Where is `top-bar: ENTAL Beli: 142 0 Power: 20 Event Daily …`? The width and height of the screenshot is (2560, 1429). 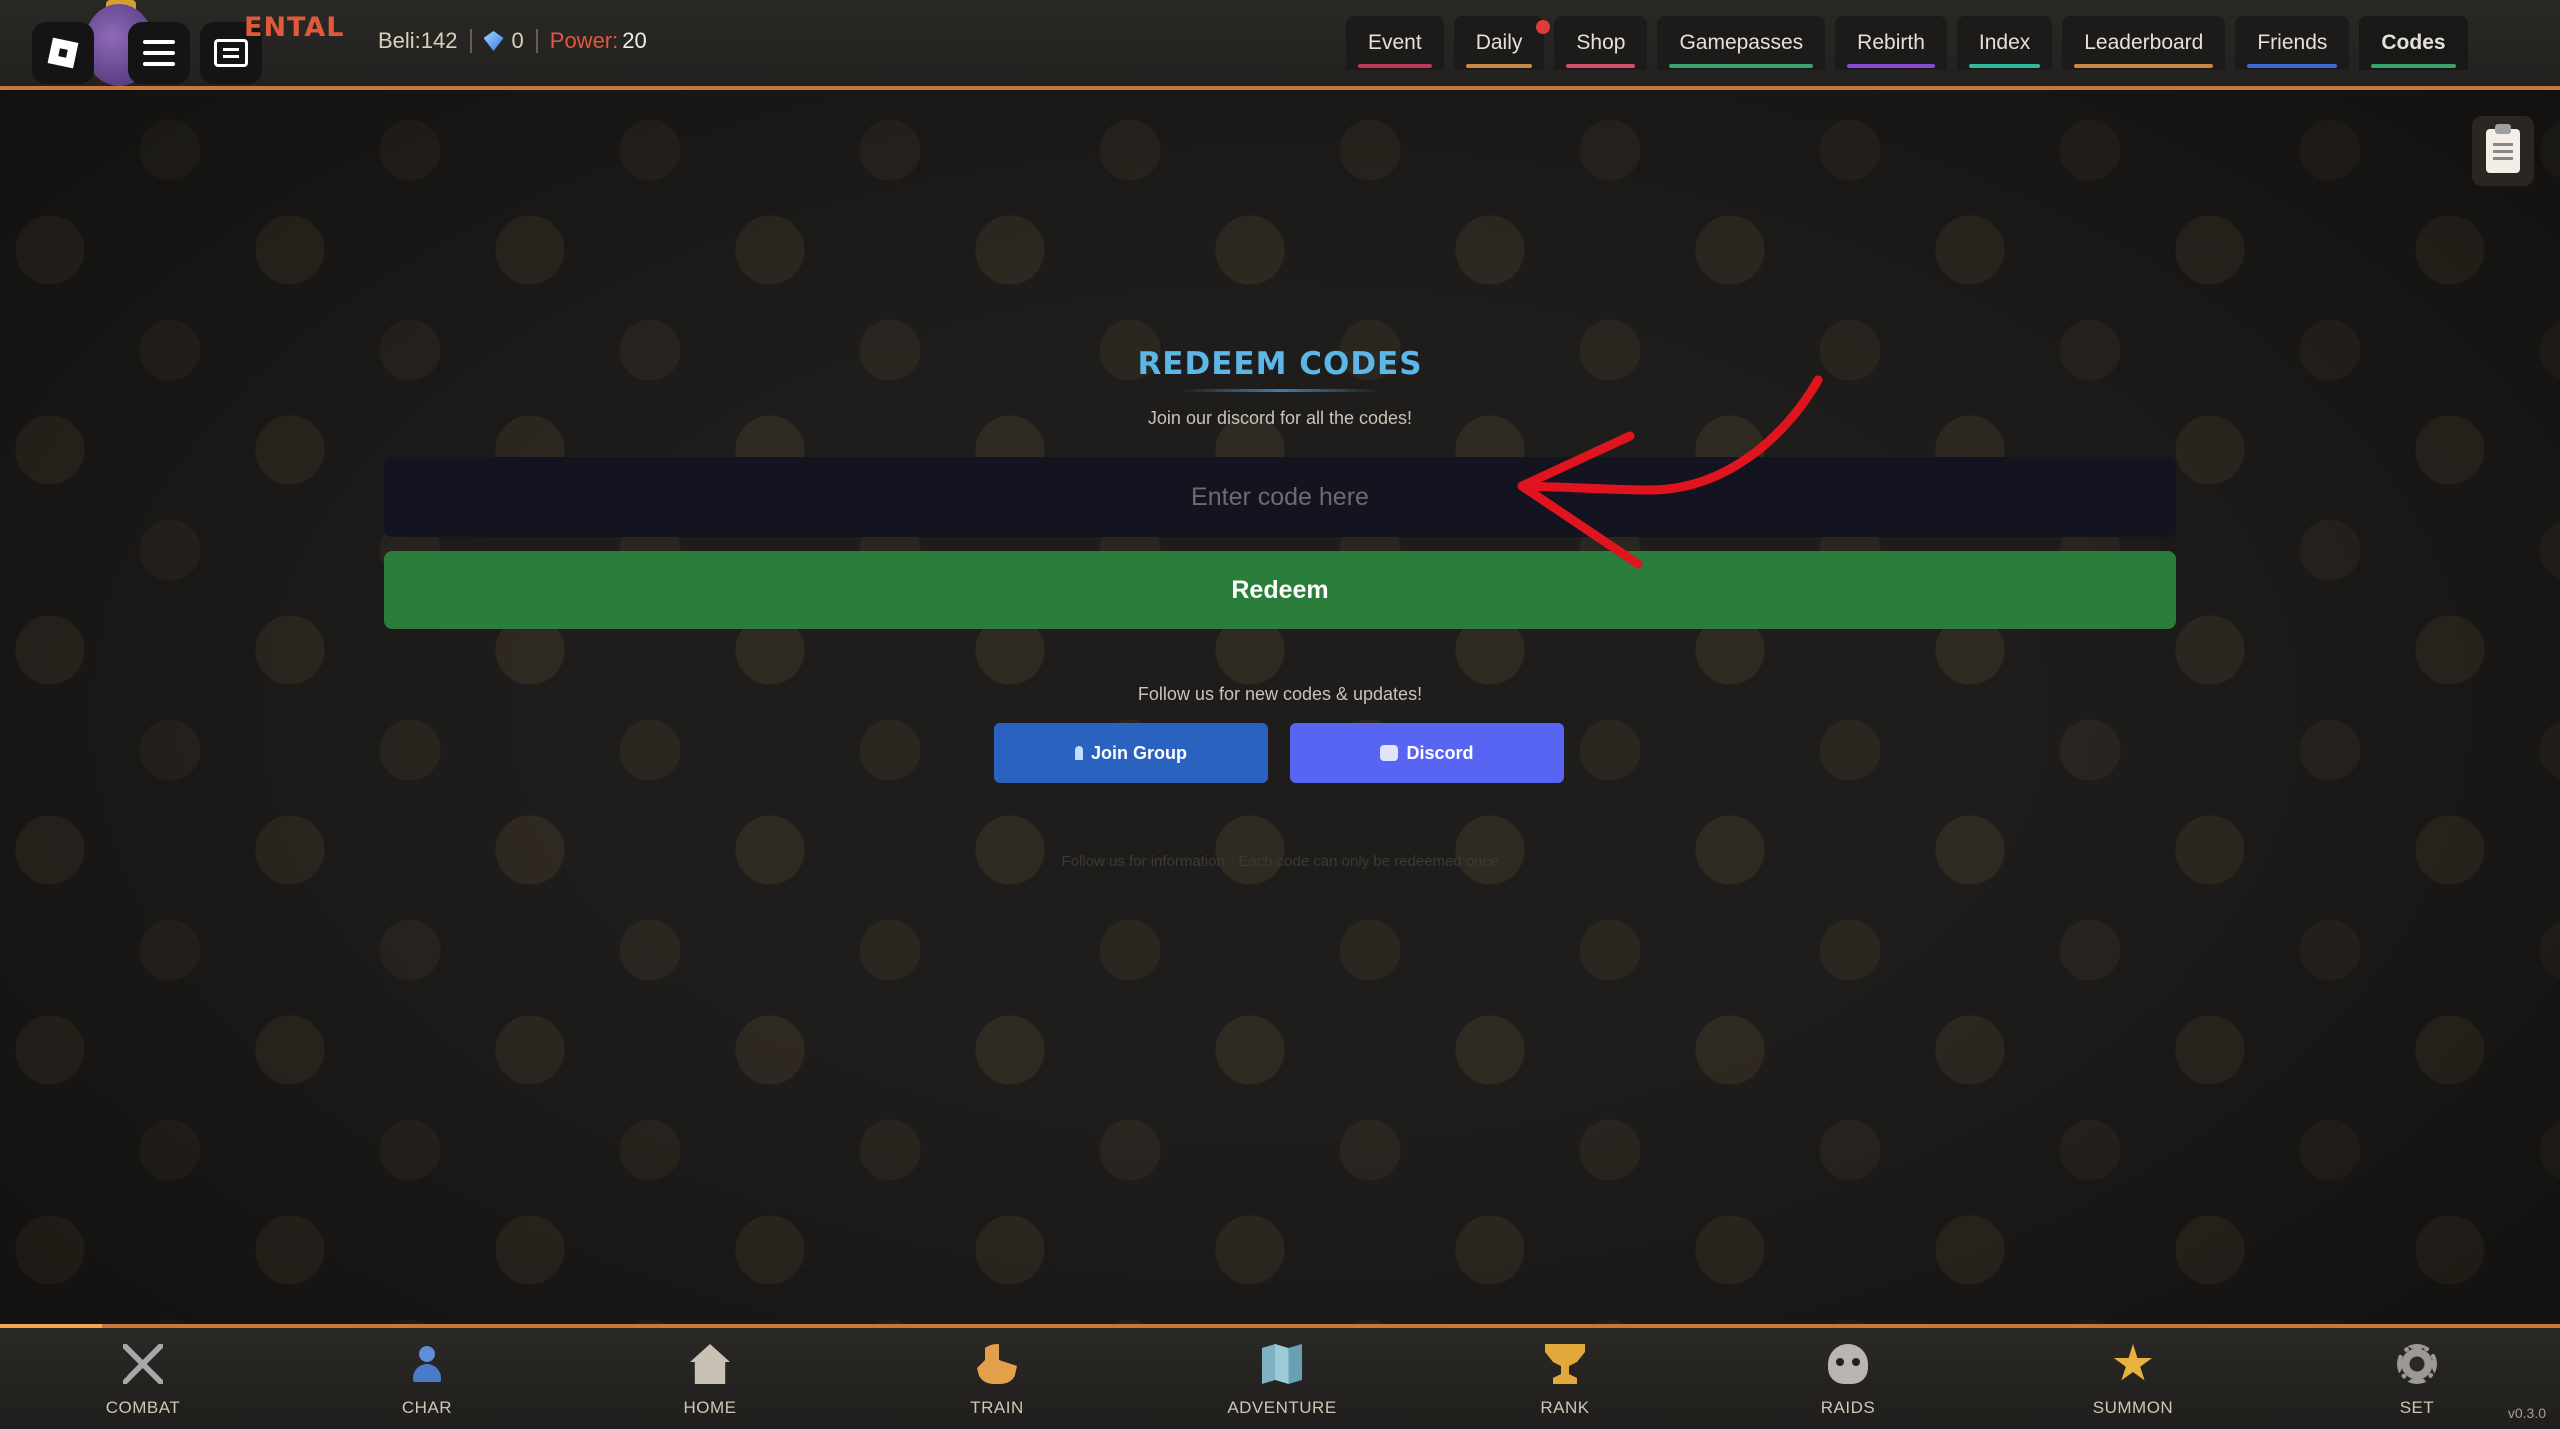 top-bar: ENTAL Beli: 142 0 Power: 20 Event Daily … is located at coordinates (1280, 45).